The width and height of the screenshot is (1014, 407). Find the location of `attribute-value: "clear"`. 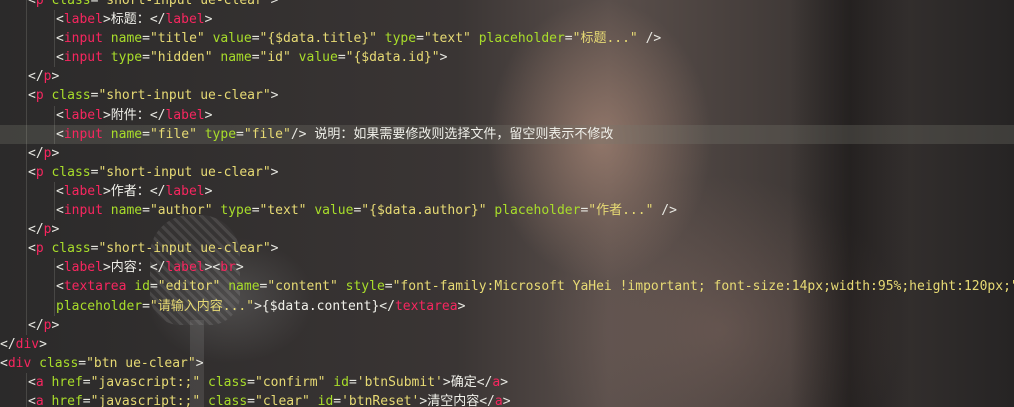

attribute-value: "clear" is located at coordinates (282, 400).